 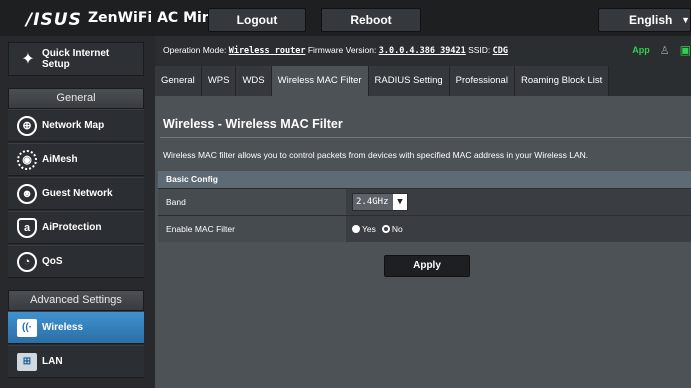 What do you see at coordinates (409, 81) in the screenshot?
I see `tab-radius-setting: RADIUS Setting` at bounding box center [409, 81].